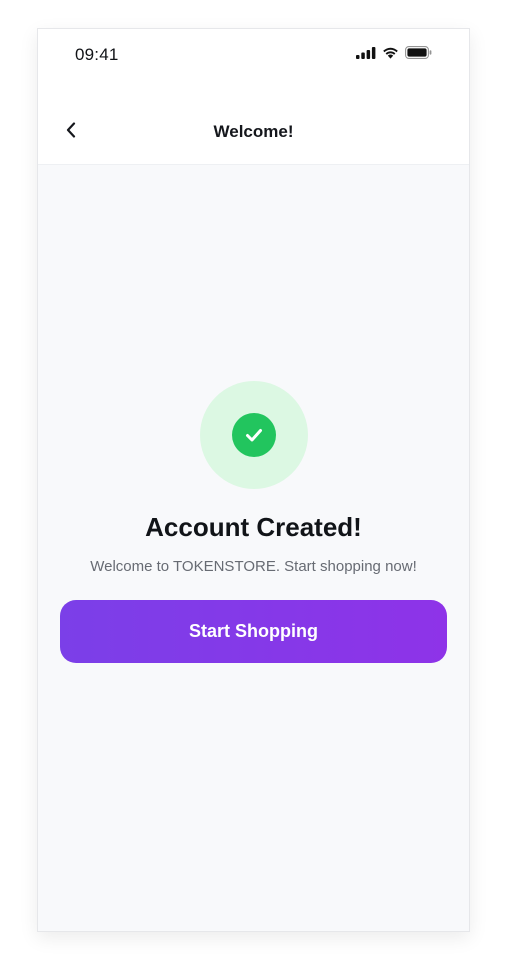  I want to click on success-headline: Account Created!, so click(253, 527).